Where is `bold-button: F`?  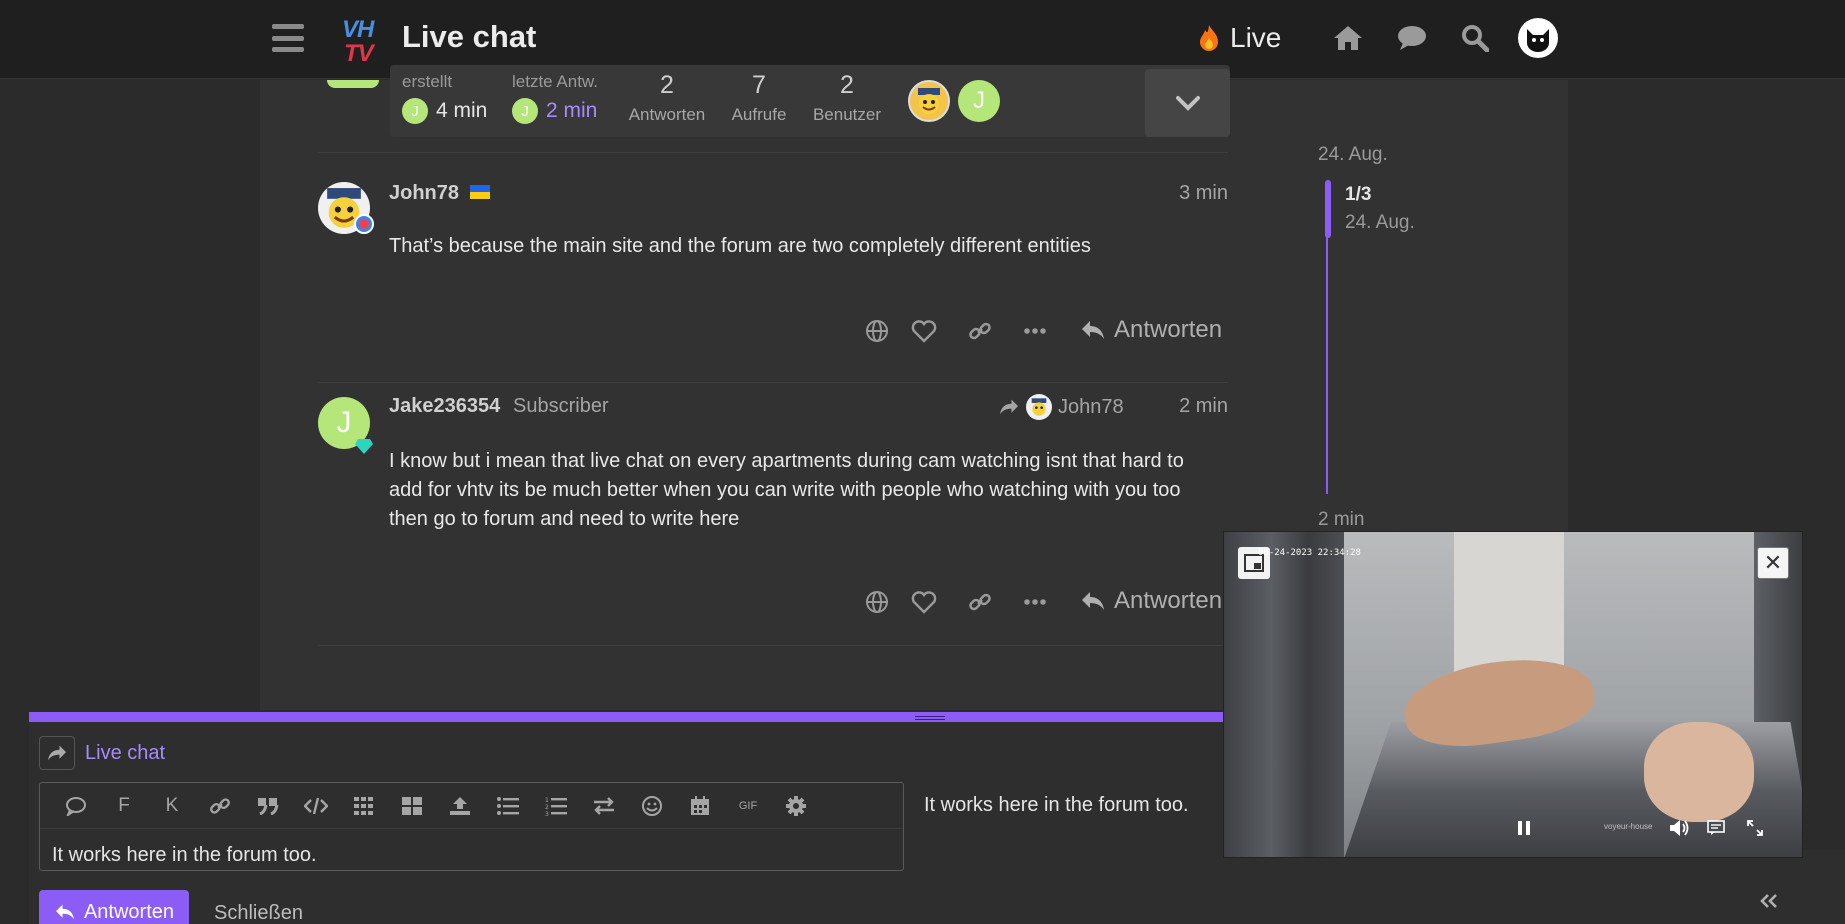
bold-button: F is located at coordinates (124, 806).